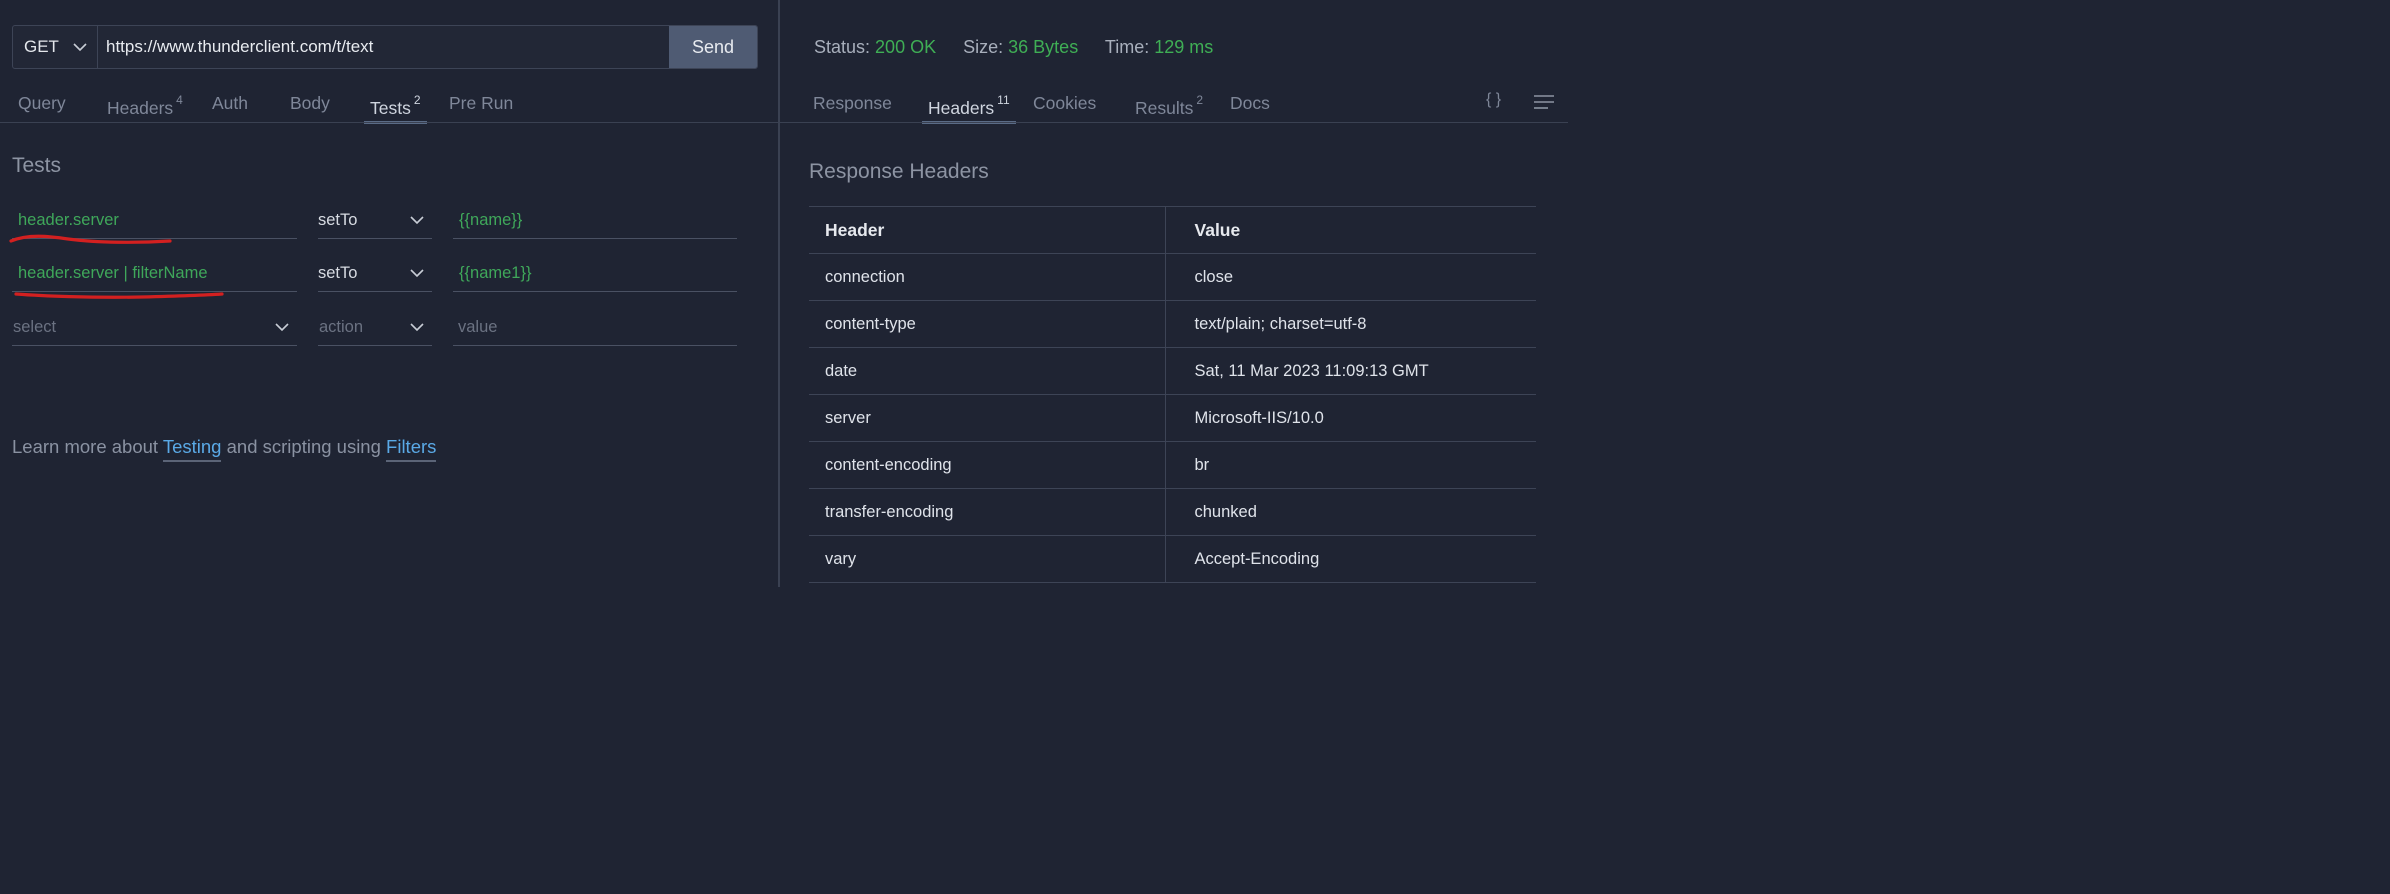 Image resolution: width=2390 pixels, height=894 pixels. Describe the element at coordinates (87, 446) in the screenshot. I see `learn-more-prefix: Learn more about` at that location.